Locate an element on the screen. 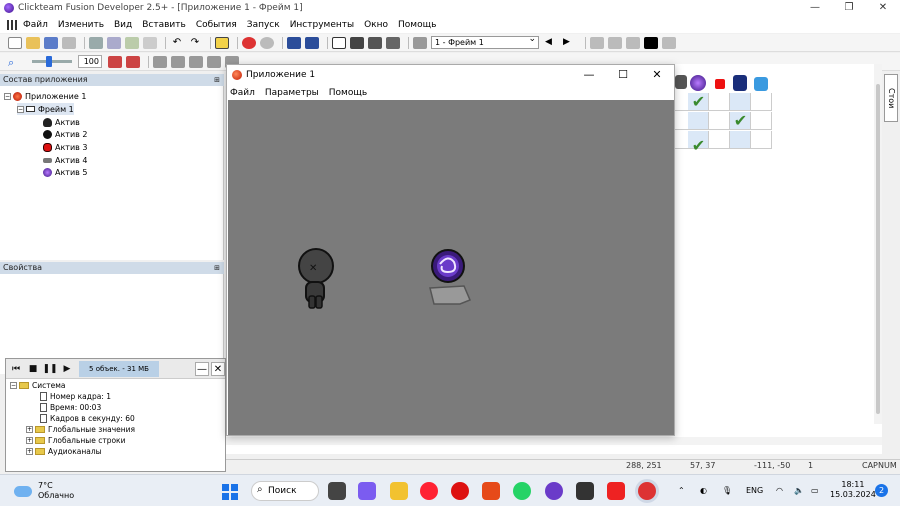 The height and width of the screenshot is (506, 900). scrollbar-thumb is located at coordinates (878, 249).